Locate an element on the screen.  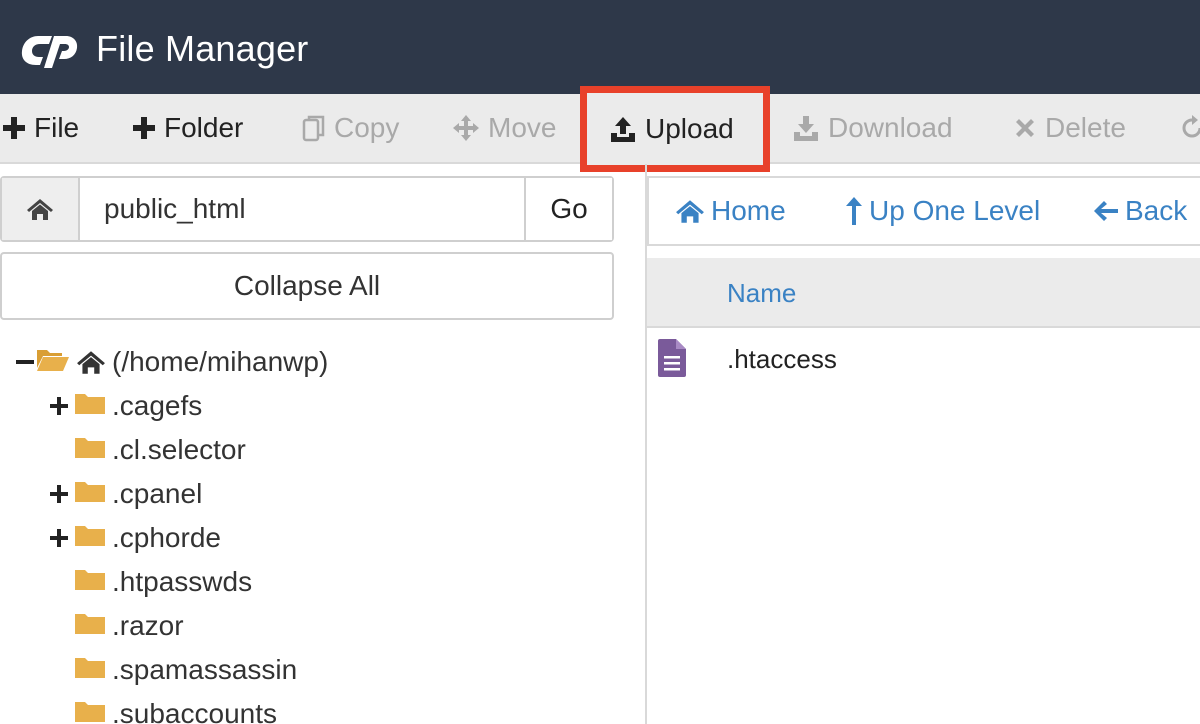
download-button: Download is located at coordinates (872, 128).